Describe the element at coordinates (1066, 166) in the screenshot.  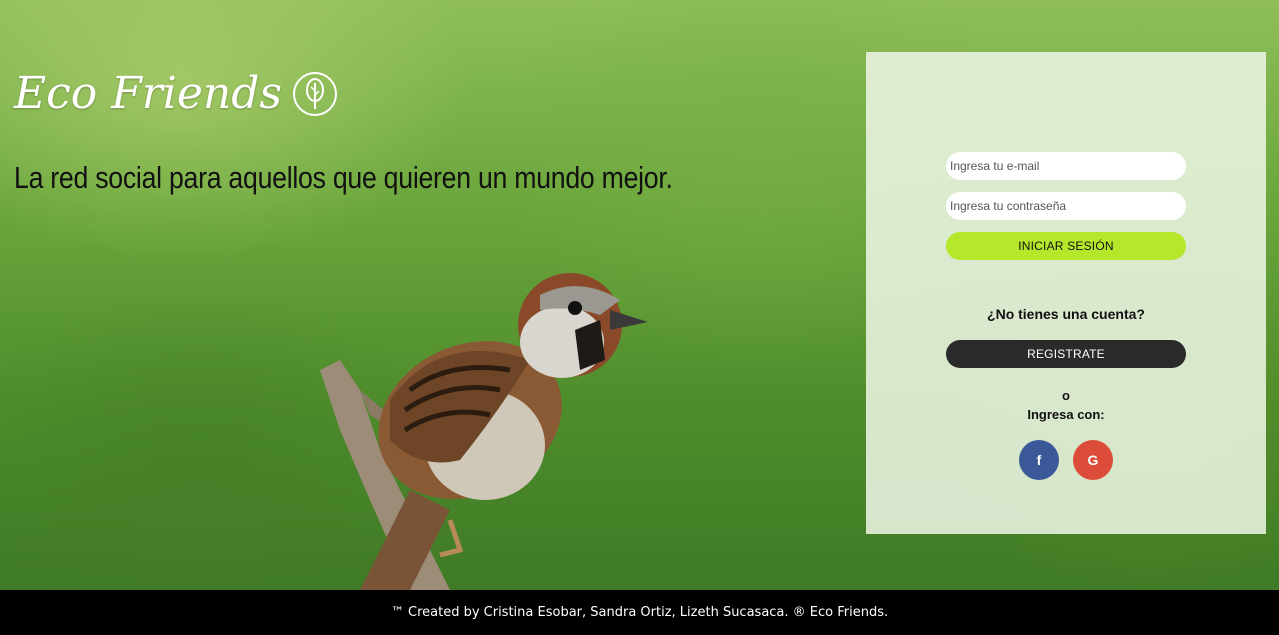
I see `email-input` at that location.